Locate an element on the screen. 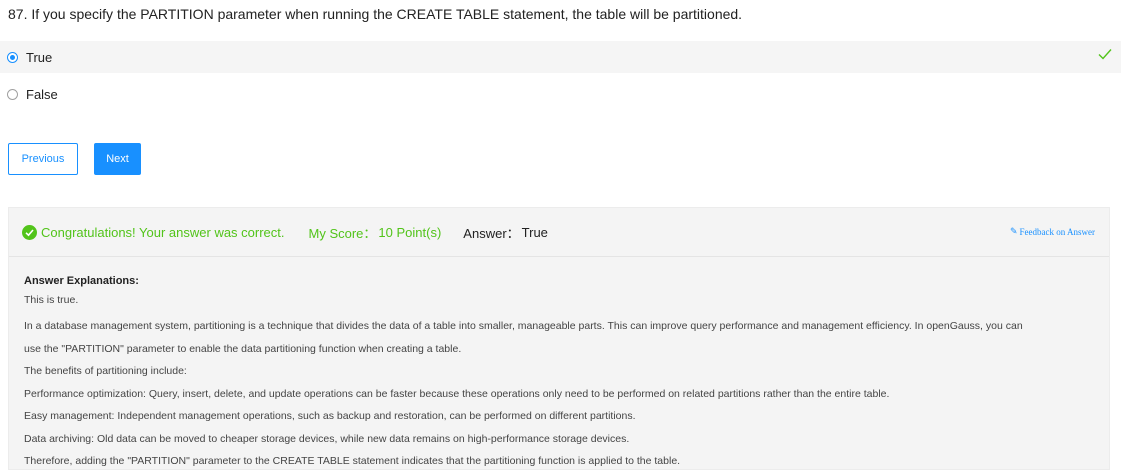 Image resolution: width=1121 pixels, height=473 pixels. explanation-line: This is true. is located at coordinates (51, 300).